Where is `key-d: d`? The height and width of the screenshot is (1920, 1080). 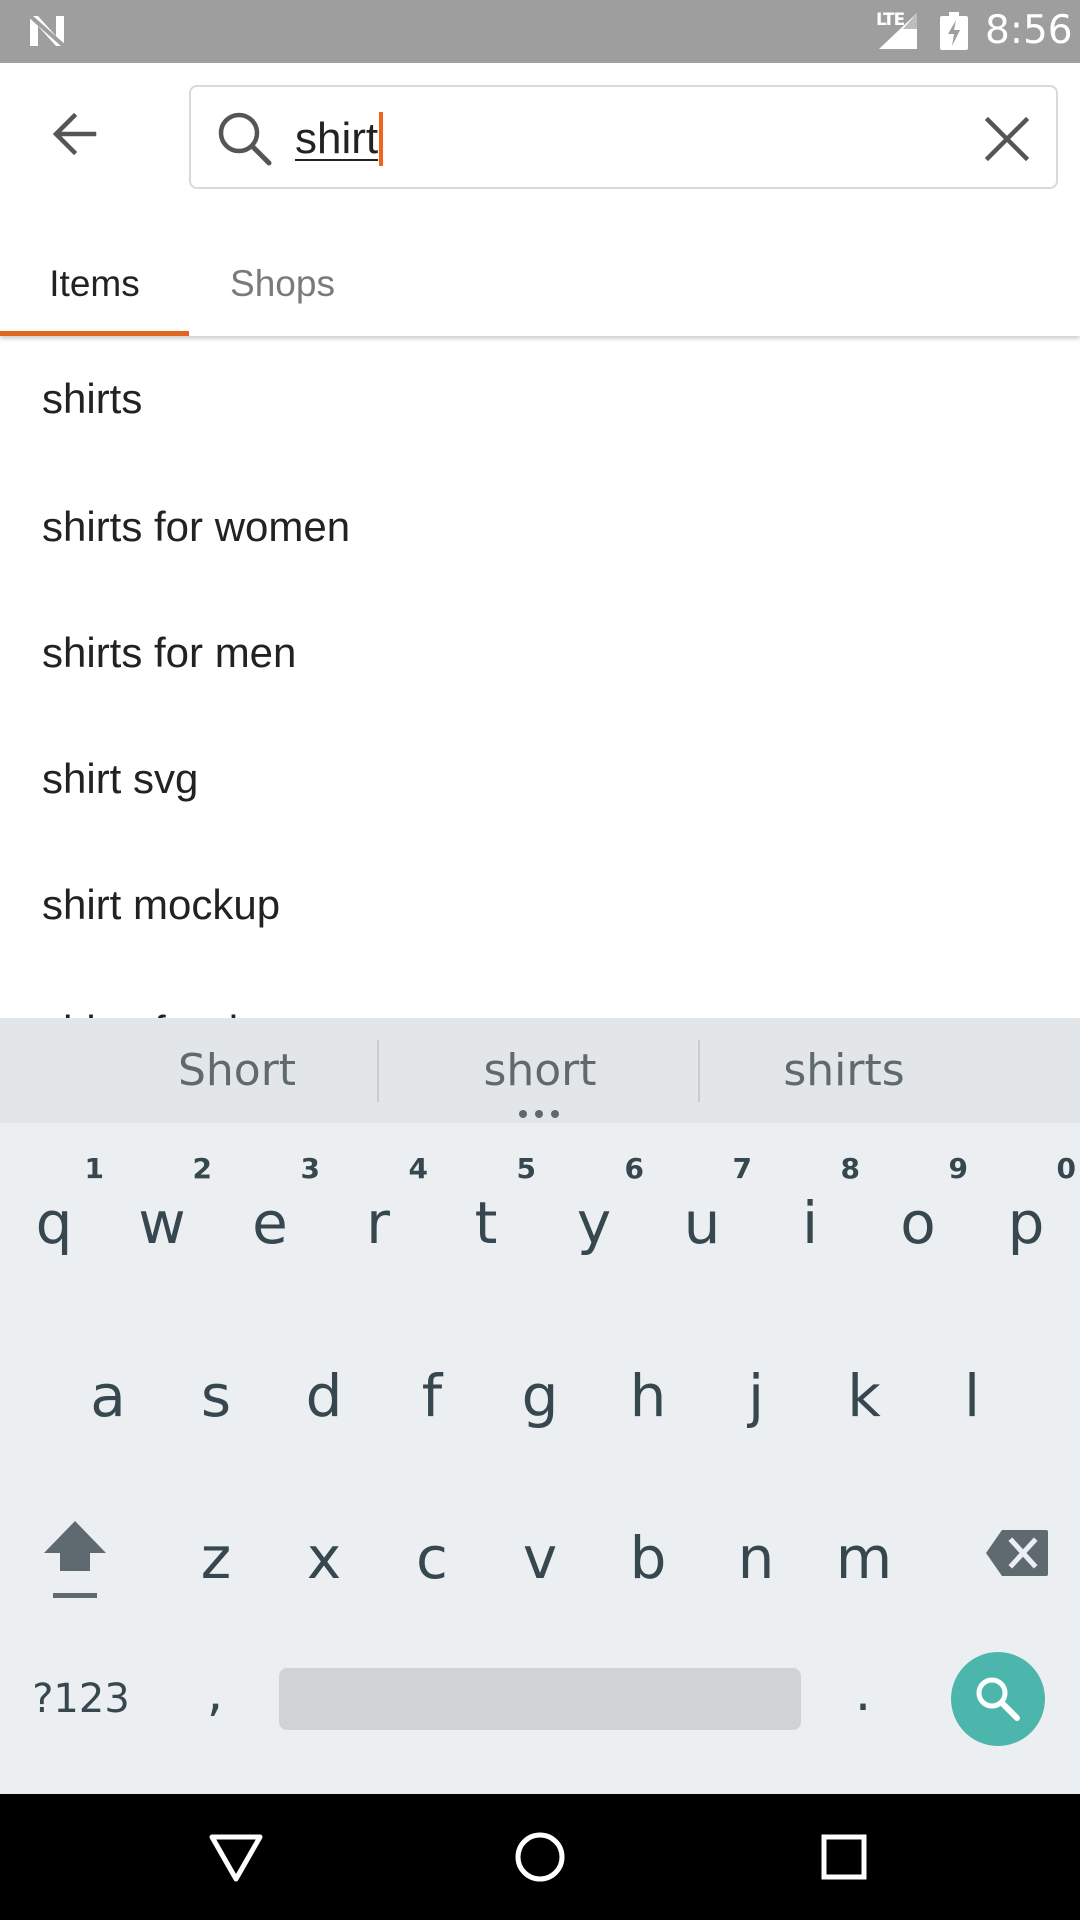 key-d: d is located at coordinates (324, 1395).